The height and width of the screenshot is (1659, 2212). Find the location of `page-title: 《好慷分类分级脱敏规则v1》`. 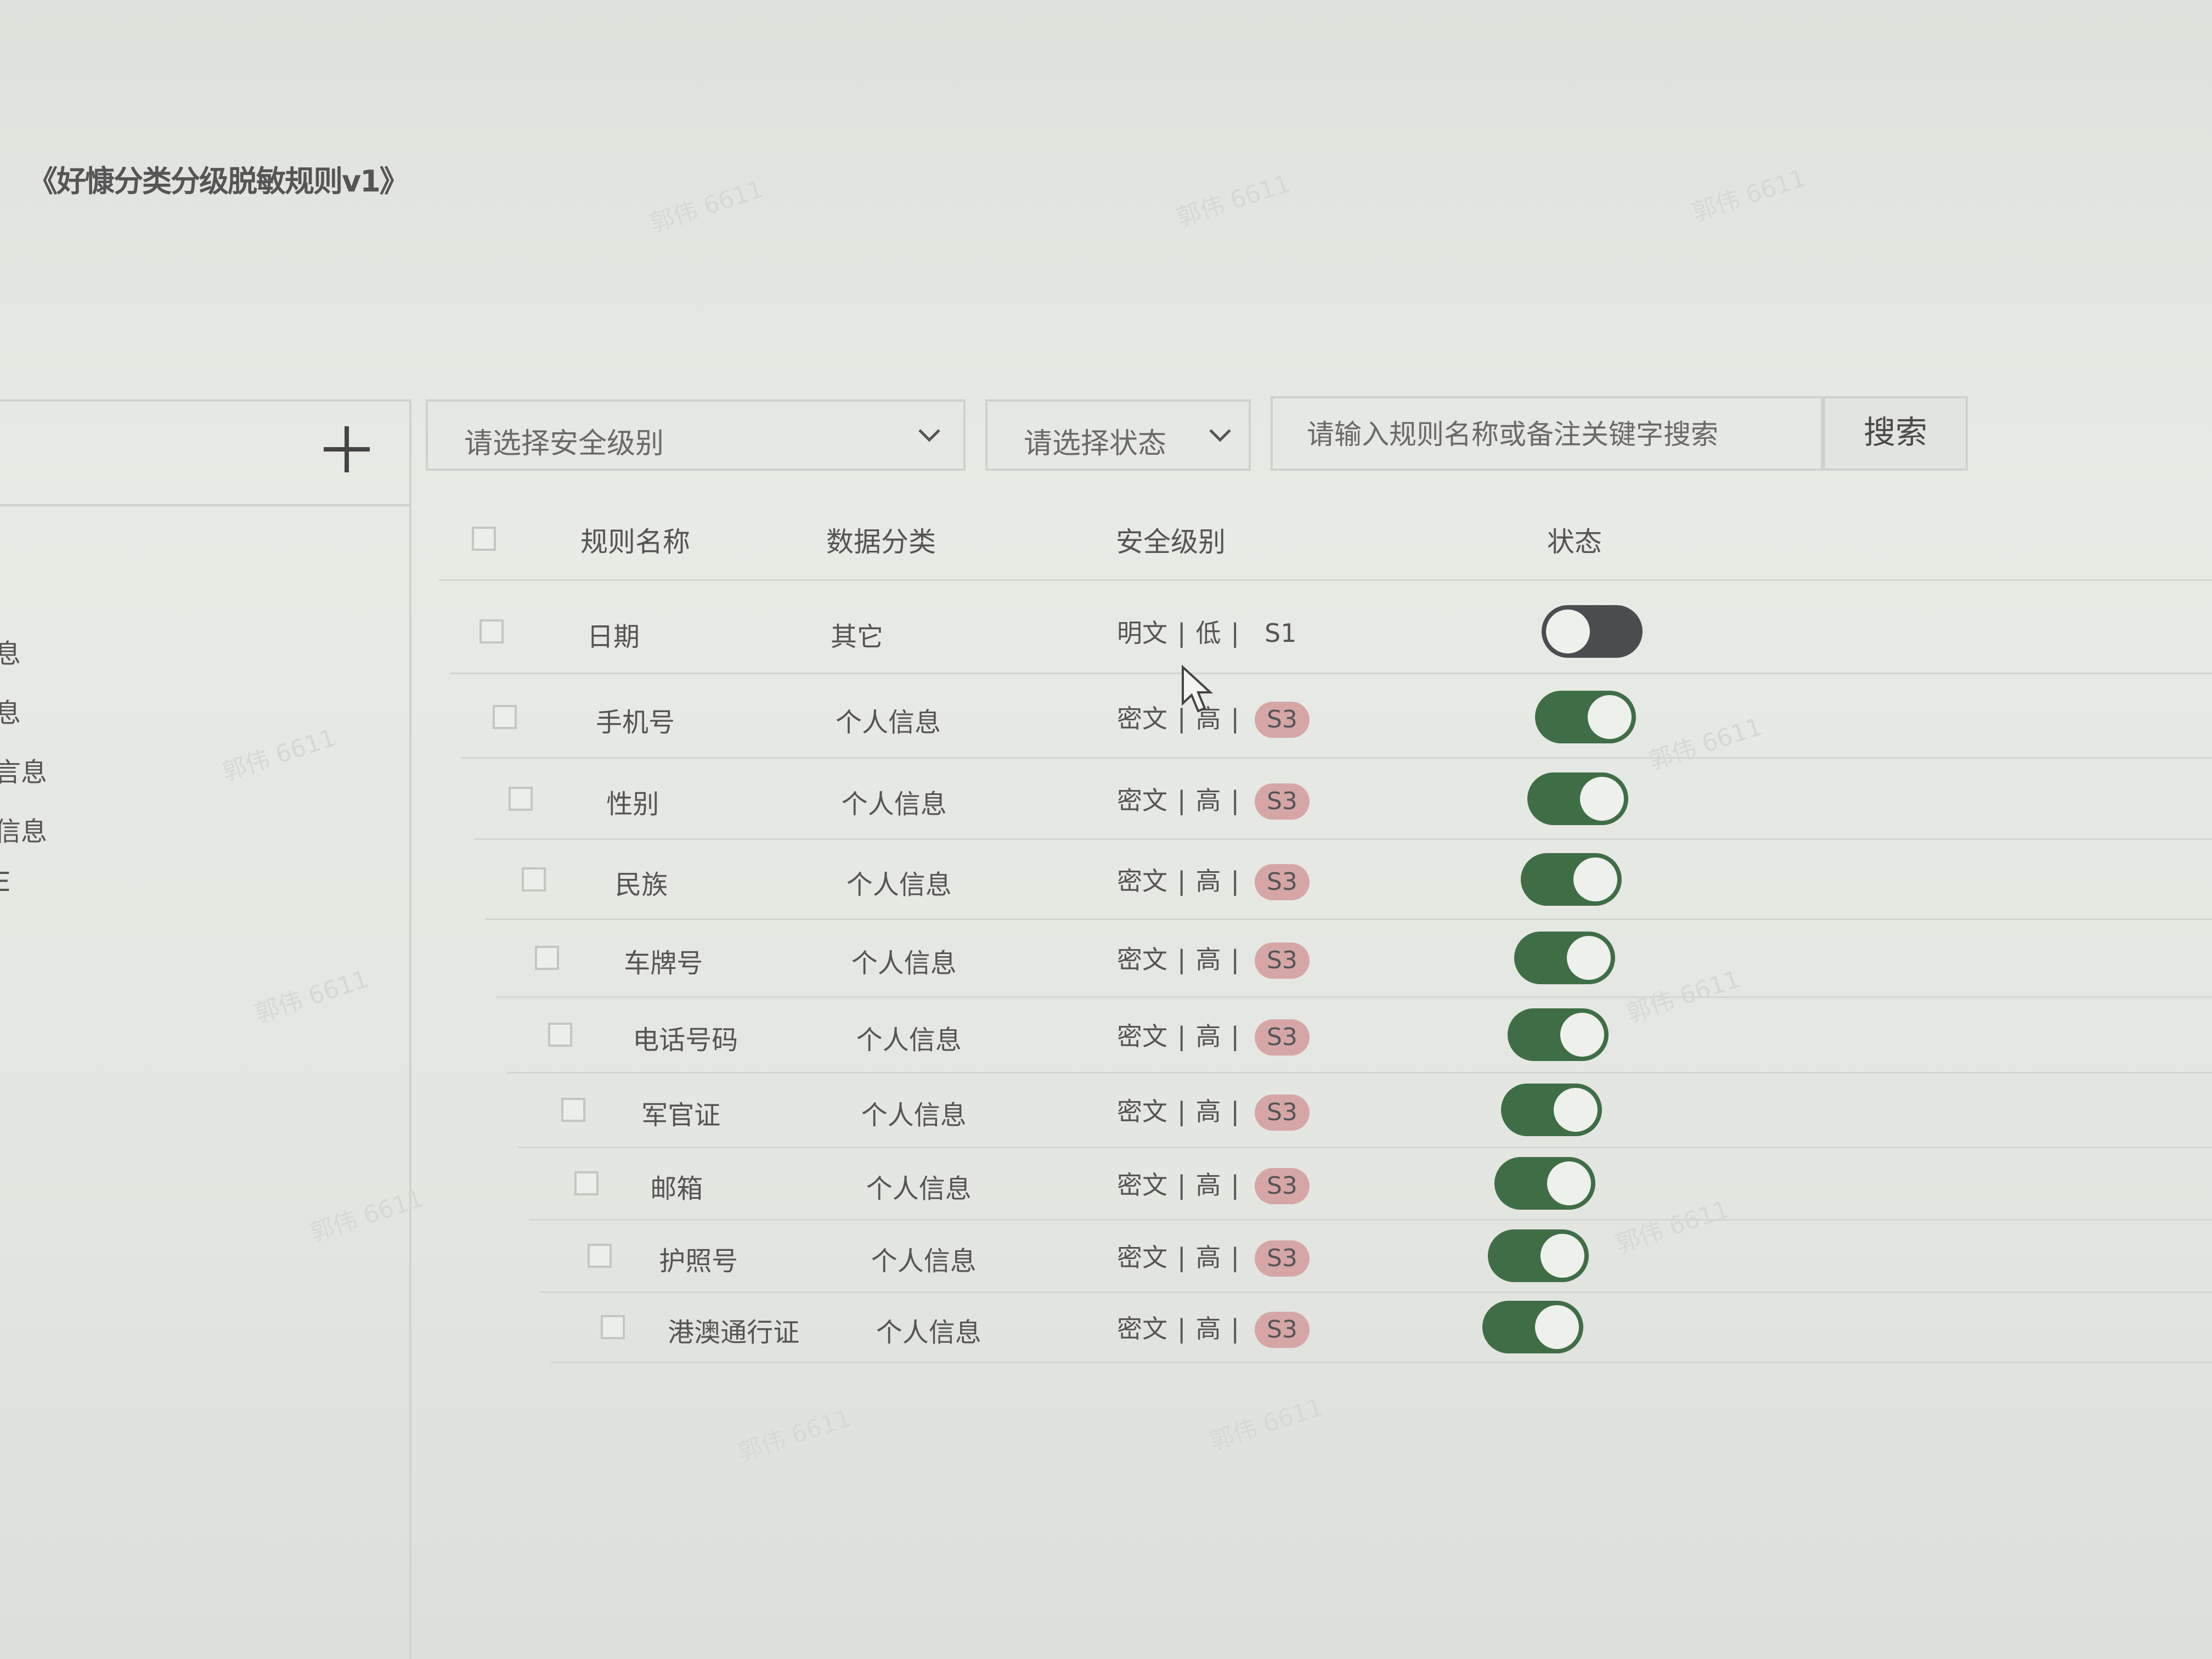

page-title: 《好慷分类分级脱敏规则v1》 is located at coordinates (219, 182).